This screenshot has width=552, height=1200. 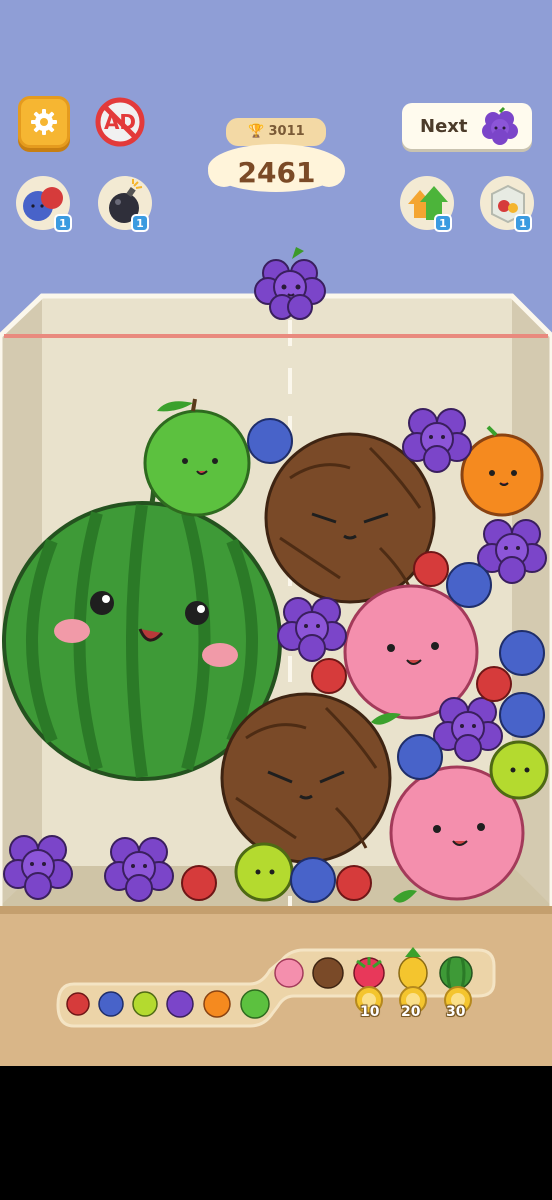 What do you see at coordinates (78, 1004) in the screenshot?
I see `evolution-cherry` at bounding box center [78, 1004].